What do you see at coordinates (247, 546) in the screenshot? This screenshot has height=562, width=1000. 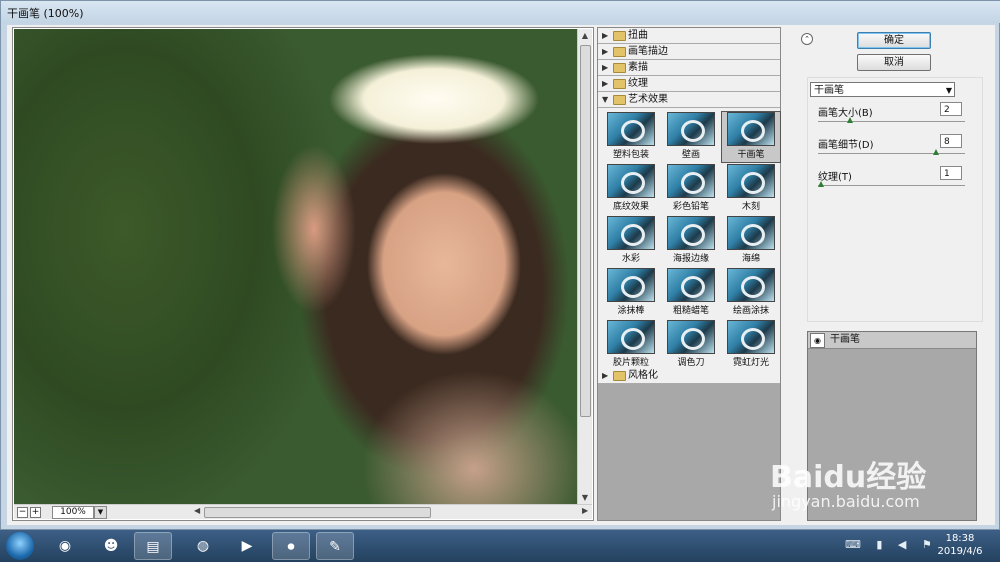 I see `video-app-icon: ▶` at bounding box center [247, 546].